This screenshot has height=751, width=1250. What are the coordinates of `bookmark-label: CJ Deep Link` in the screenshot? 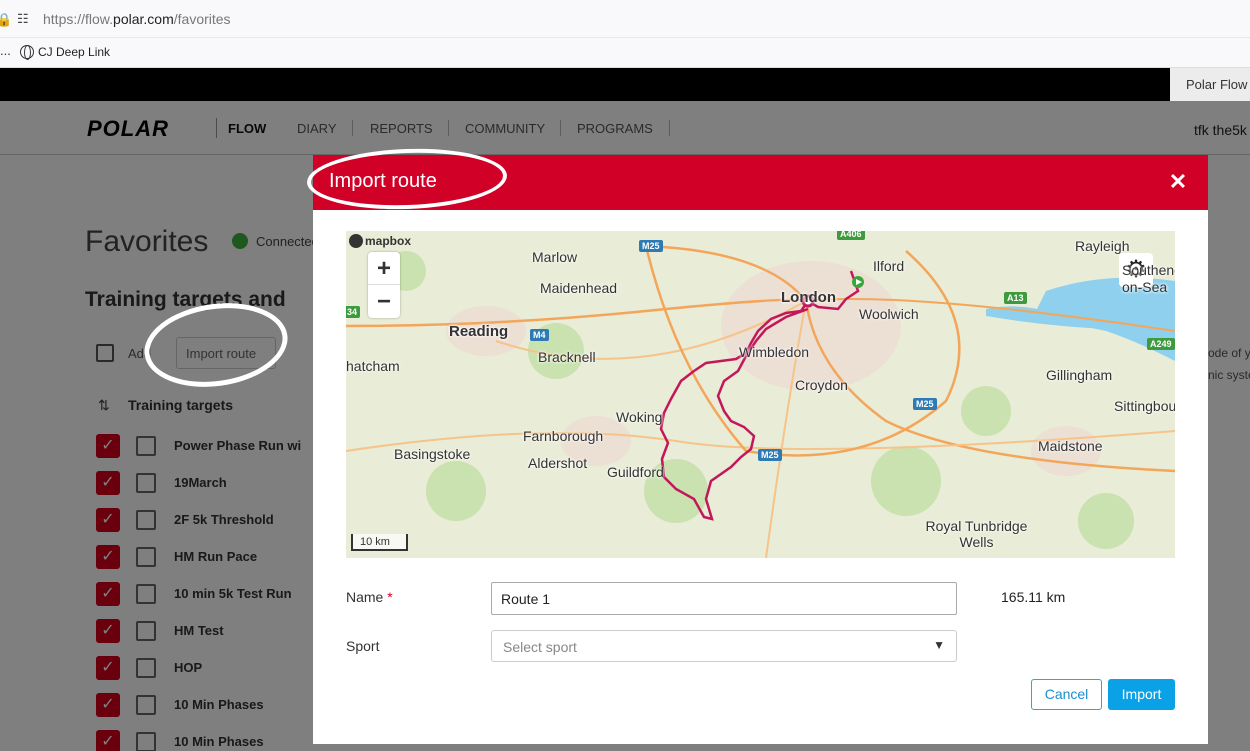 It's located at (74, 52).